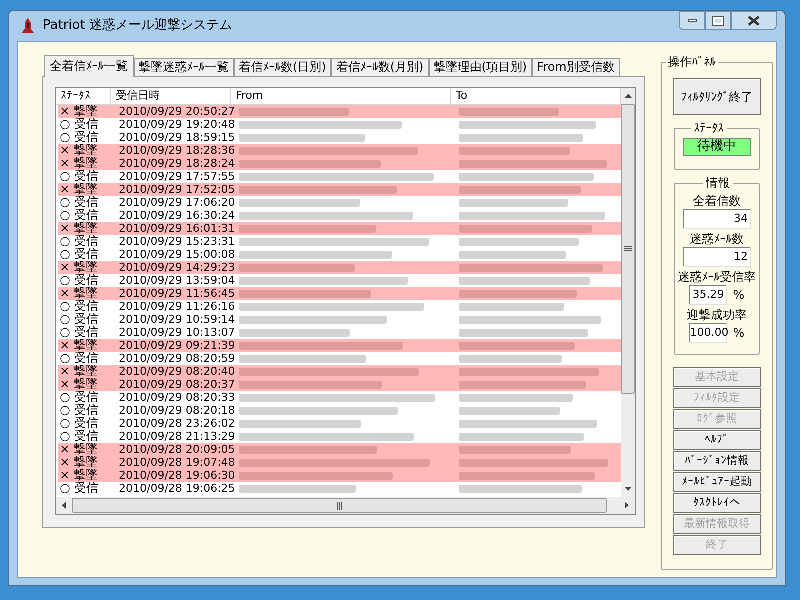 Image resolution: width=800 pixels, height=600 pixels. I want to click on field-label: 全着信数, so click(717, 201).